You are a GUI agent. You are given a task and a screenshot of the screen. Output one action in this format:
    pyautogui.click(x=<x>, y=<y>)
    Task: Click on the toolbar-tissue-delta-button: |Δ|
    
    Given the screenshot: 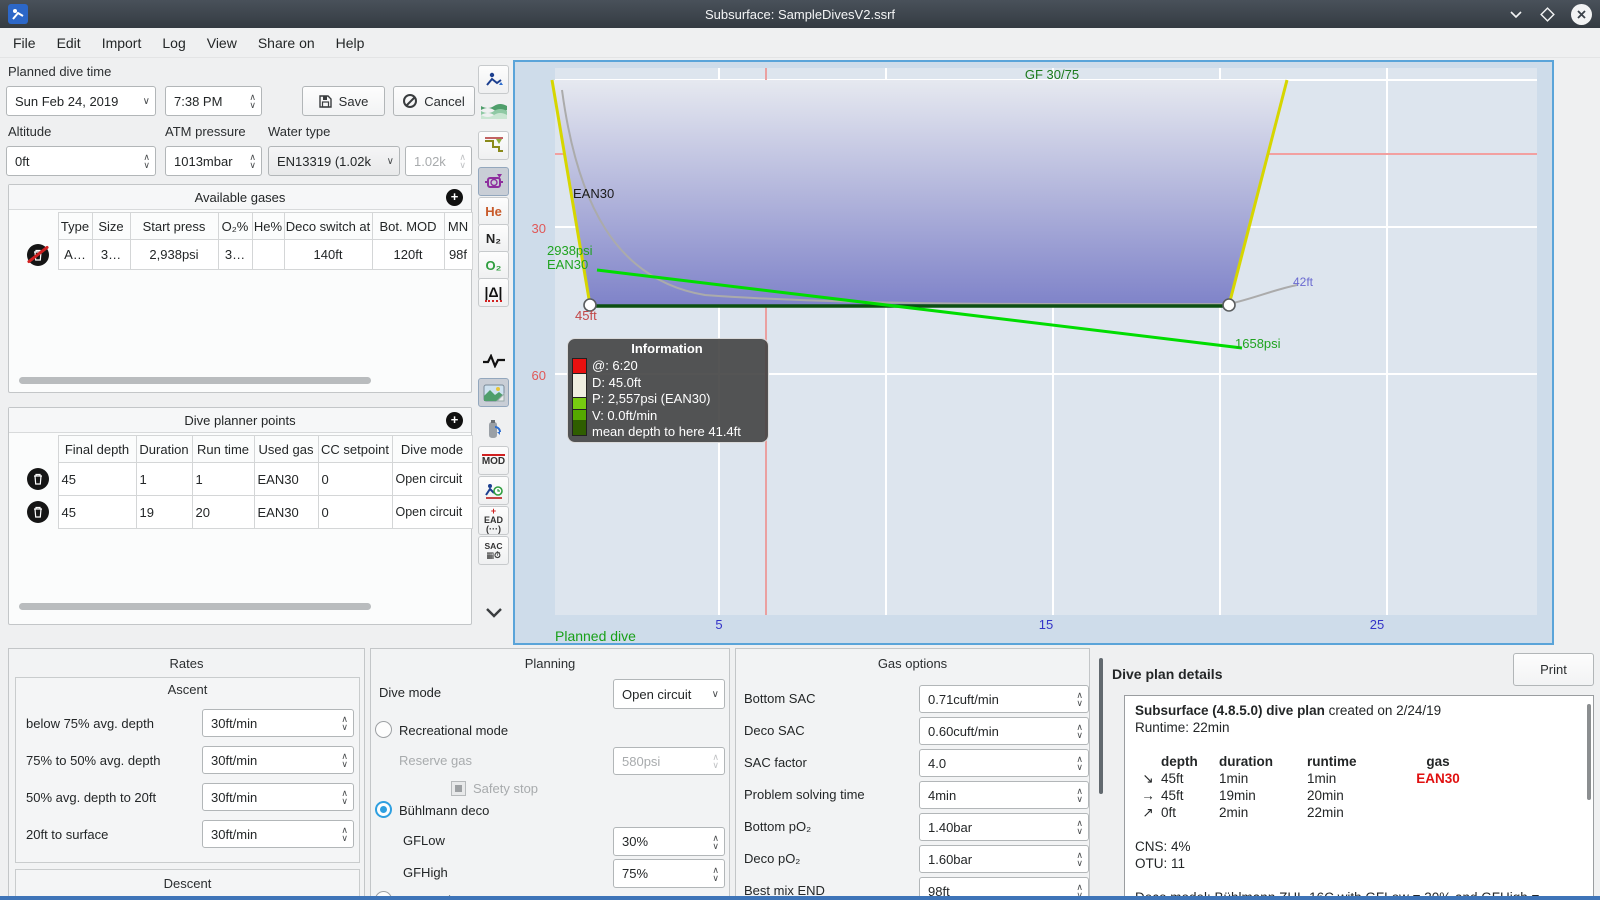 What is the action you would take?
    pyautogui.click(x=493, y=292)
    